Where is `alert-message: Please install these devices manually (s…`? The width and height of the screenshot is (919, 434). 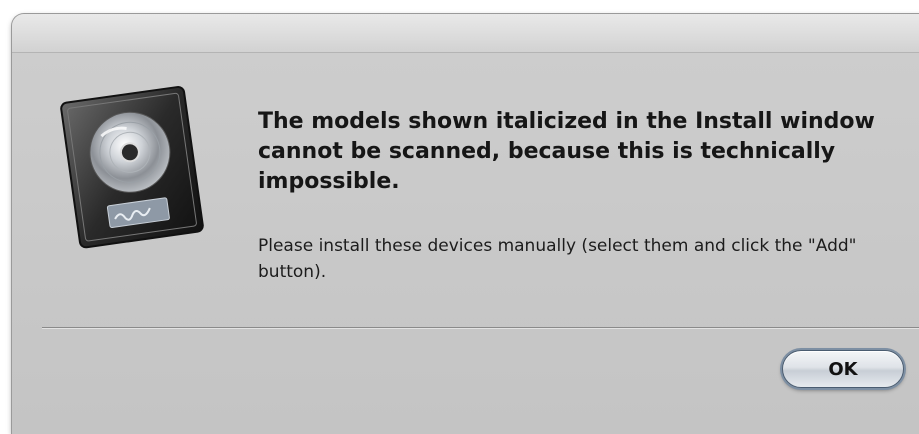
alert-message: Please install these devices manually (s… is located at coordinates (557, 259).